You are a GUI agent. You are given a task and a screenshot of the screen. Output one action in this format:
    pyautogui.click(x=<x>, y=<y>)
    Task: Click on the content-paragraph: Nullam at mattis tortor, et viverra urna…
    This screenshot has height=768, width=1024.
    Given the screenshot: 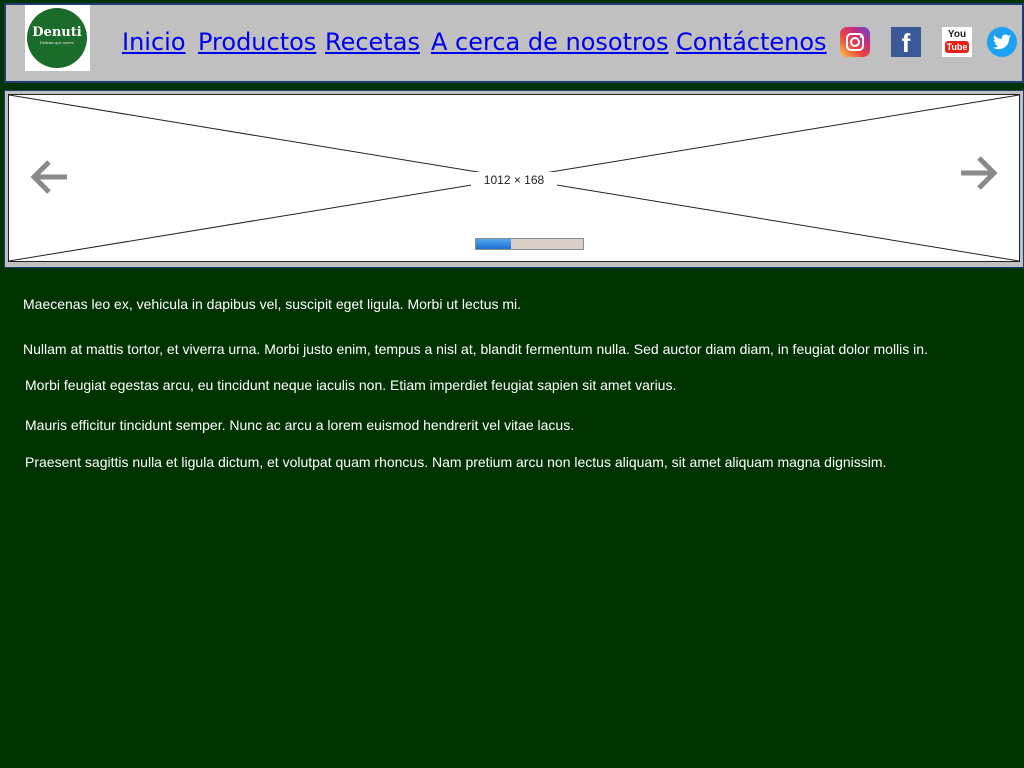 What is the action you would take?
    pyautogui.click(x=475, y=349)
    